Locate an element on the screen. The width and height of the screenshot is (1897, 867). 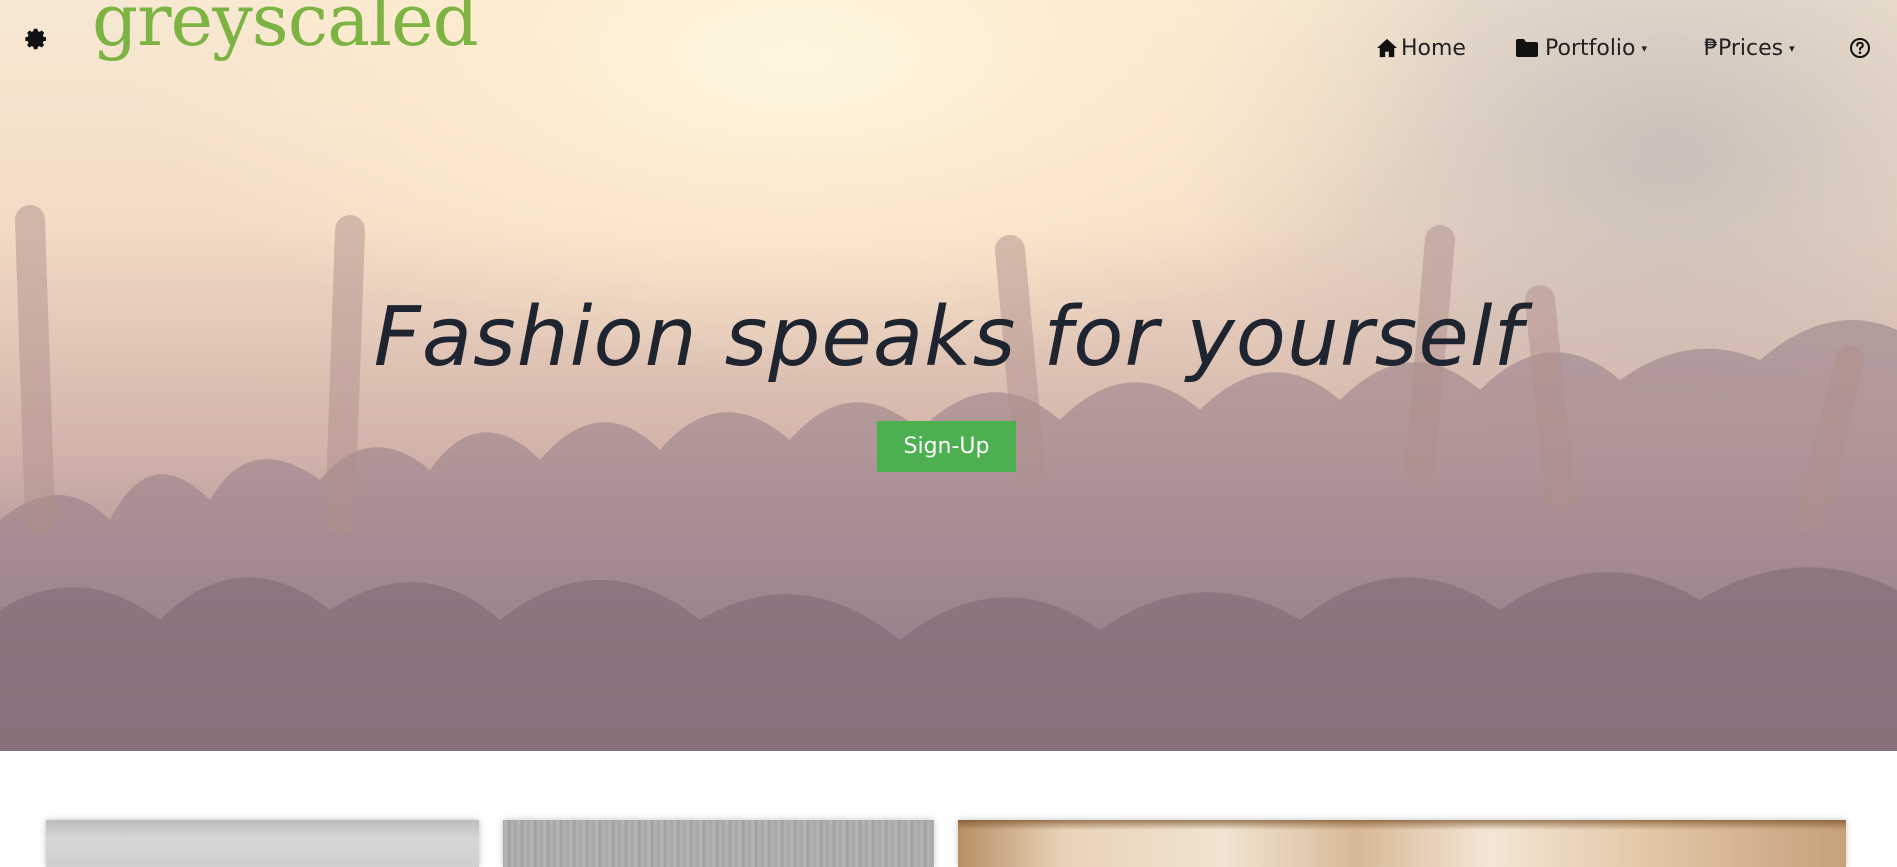
signup-button: Sign-Up is located at coordinates (946, 446).